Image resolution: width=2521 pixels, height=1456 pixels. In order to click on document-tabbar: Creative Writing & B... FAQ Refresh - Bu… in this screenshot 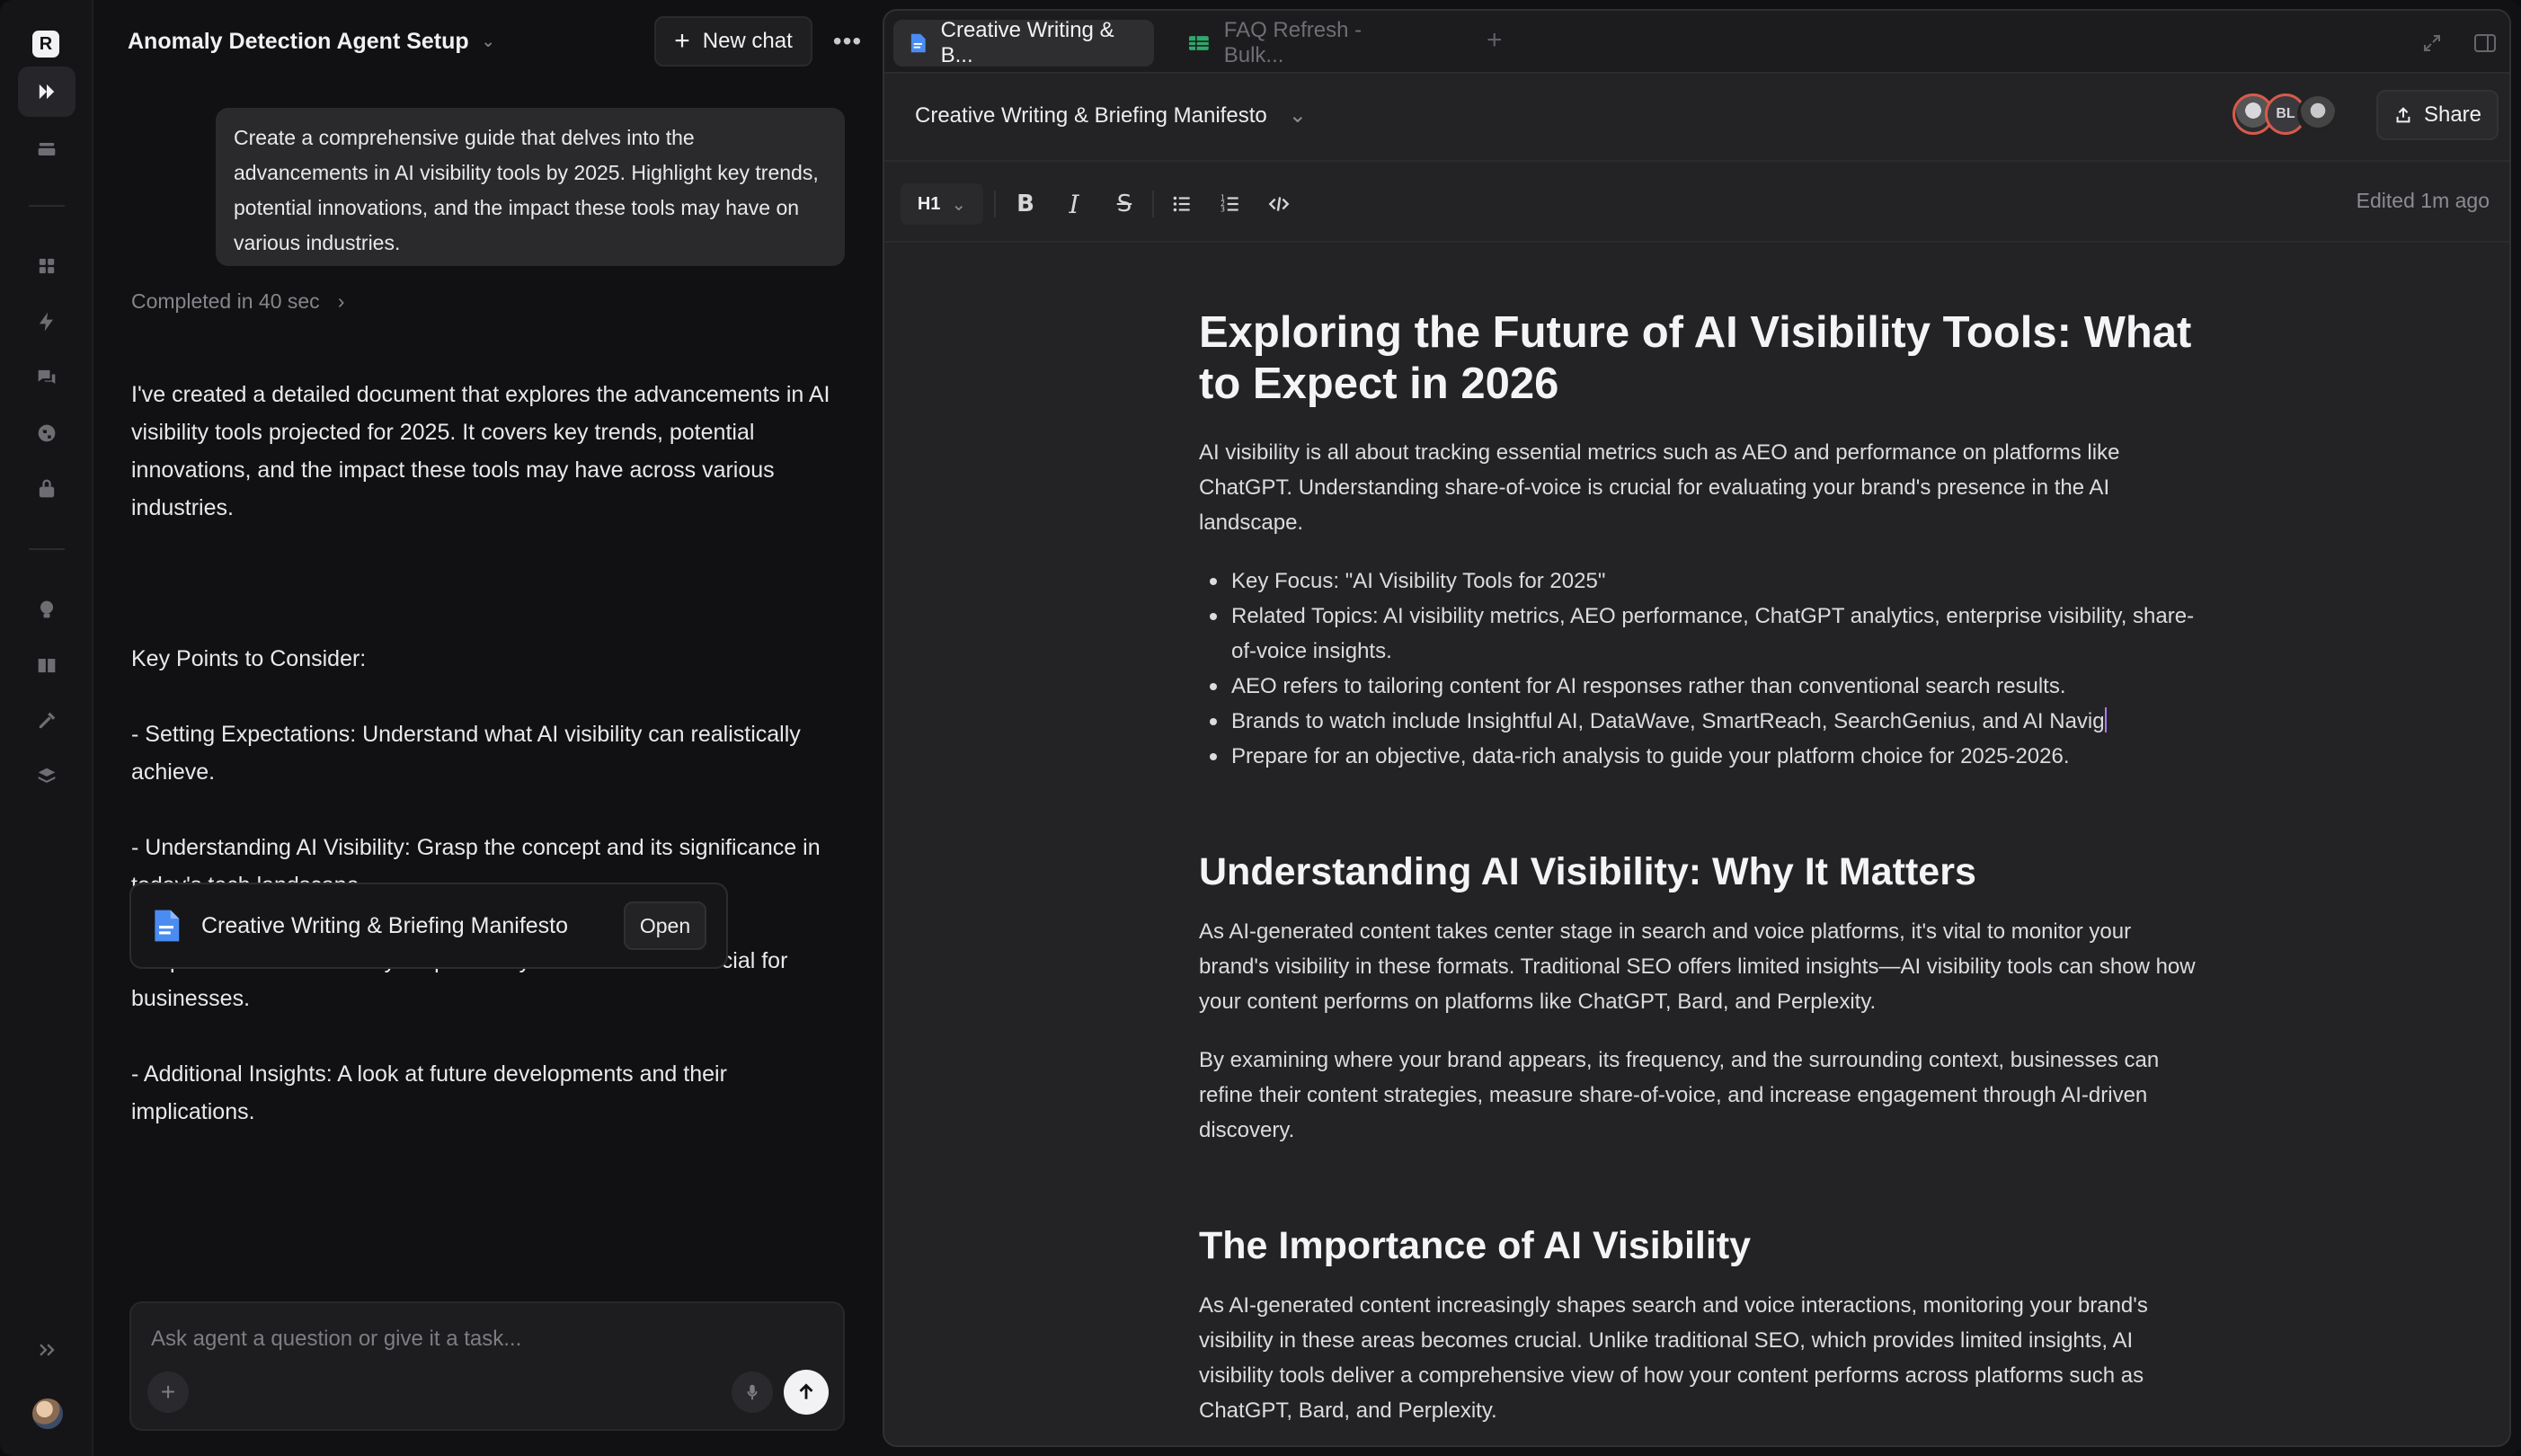, I will do `click(1697, 42)`.